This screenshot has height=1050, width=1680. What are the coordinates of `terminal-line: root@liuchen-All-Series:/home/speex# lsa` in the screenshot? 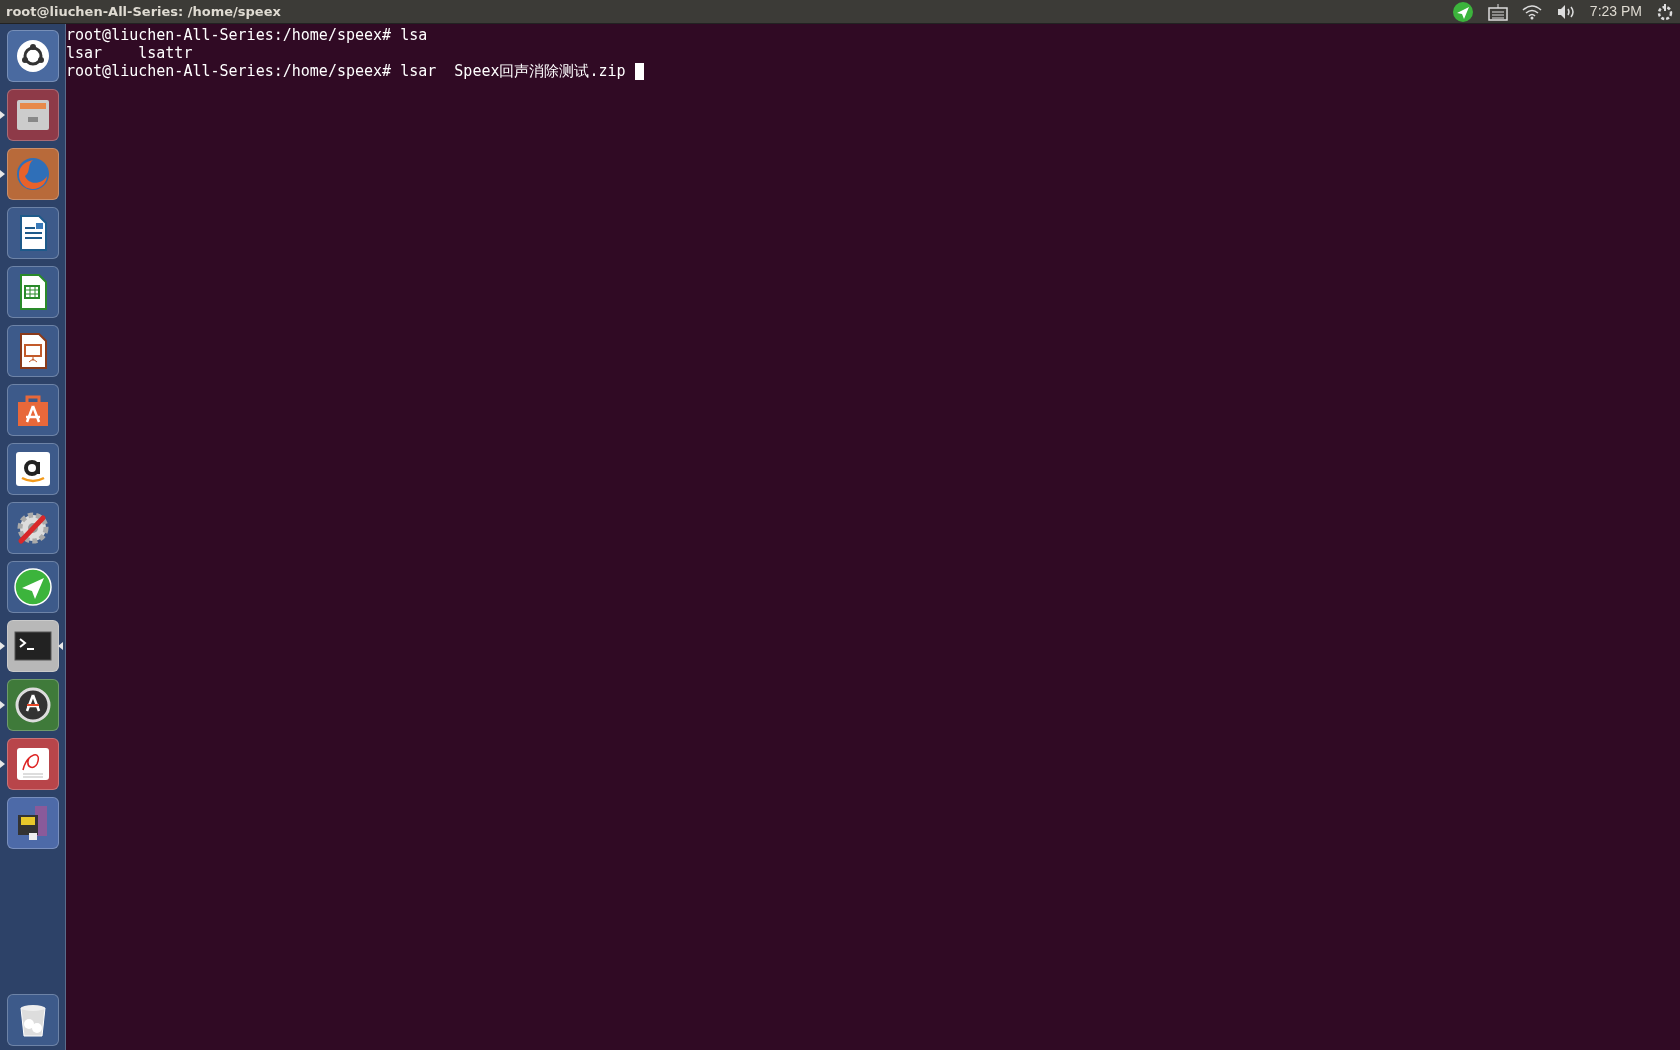 It's located at (247, 35).